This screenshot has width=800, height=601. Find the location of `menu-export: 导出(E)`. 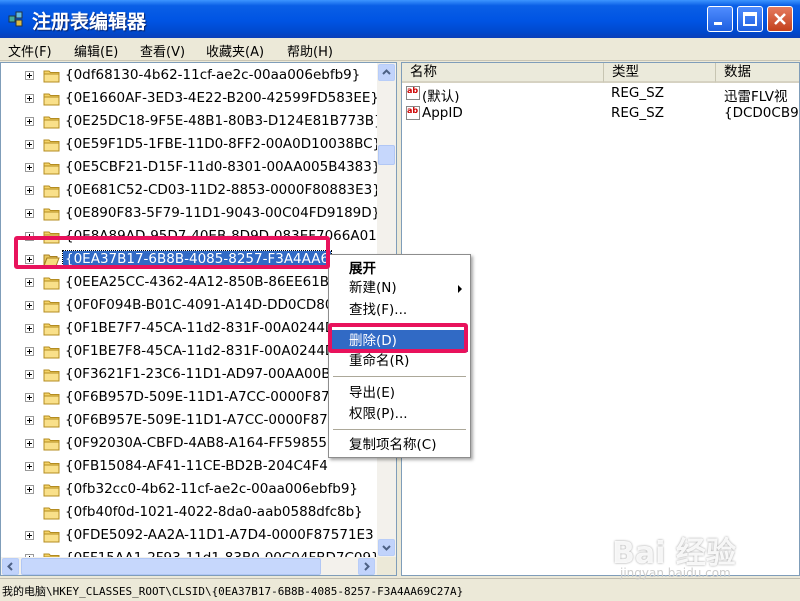

menu-export: 导出(E) is located at coordinates (399, 393).